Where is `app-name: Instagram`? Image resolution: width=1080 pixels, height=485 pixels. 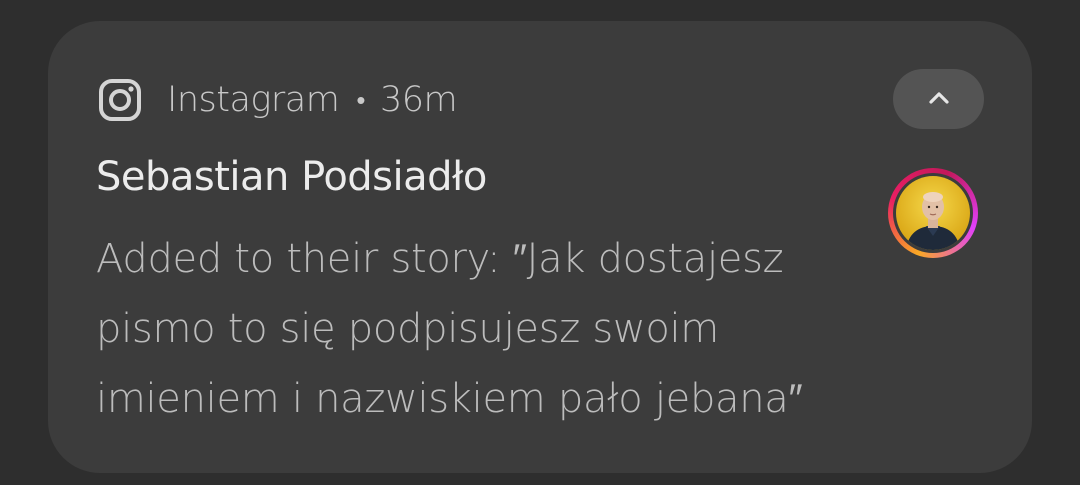
app-name: Instagram is located at coordinates (253, 100).